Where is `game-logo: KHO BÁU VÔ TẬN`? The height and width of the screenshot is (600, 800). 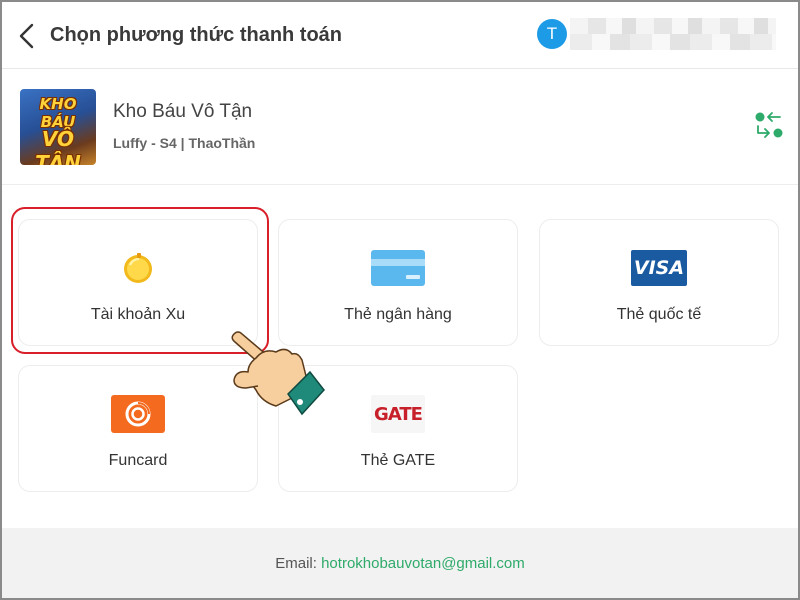 game-logo: KHO BÁU VÔ TẬN is located at coordinates (58, 127).